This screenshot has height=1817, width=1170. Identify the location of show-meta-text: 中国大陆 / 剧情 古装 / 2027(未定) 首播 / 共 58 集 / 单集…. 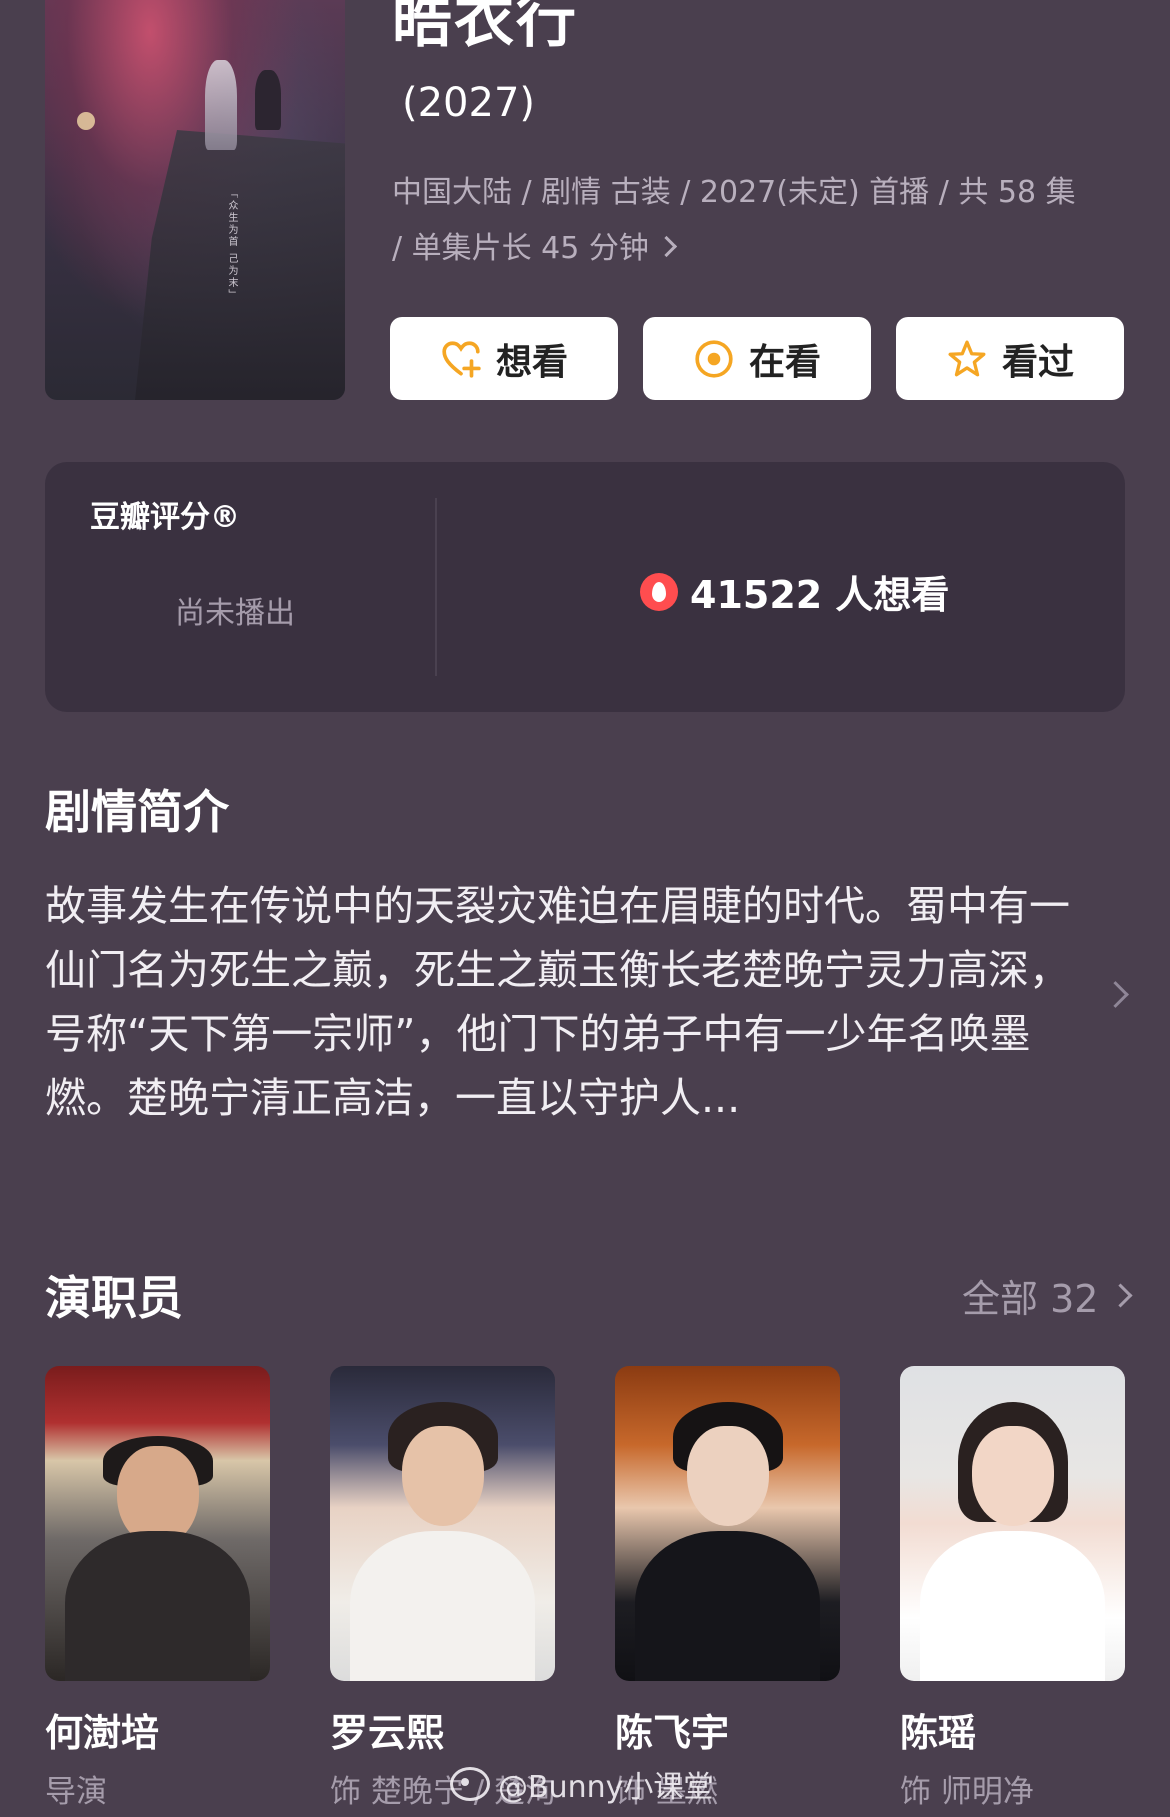
(734, 220).